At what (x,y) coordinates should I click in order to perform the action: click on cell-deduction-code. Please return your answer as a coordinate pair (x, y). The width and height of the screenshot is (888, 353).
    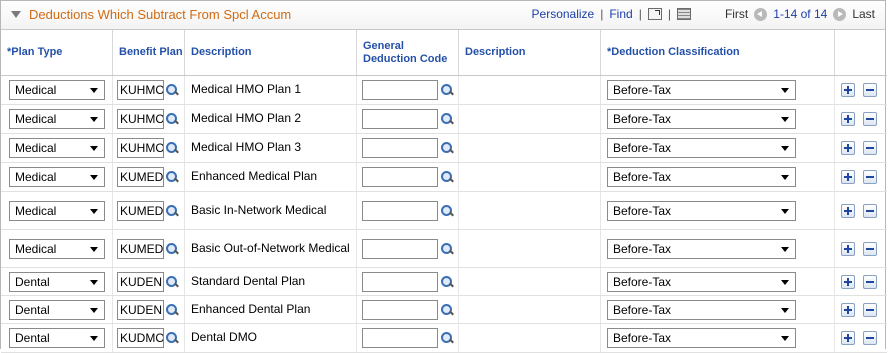
    Looking at the image, I should click on (408, 248).